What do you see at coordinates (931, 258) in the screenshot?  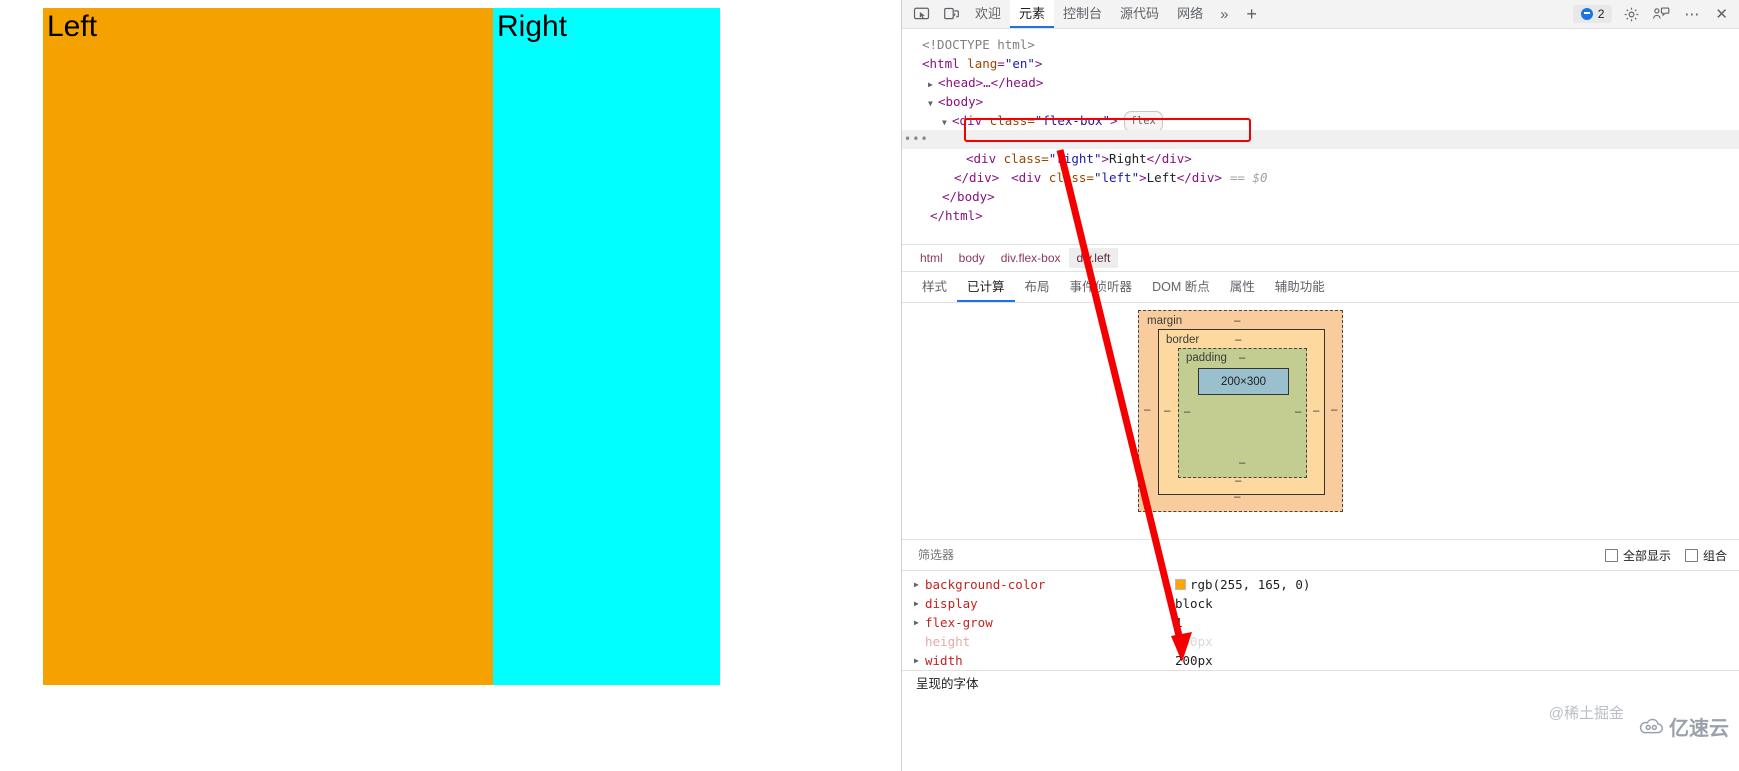 I see `breadcrumb-item-html: html` at bounding box center [931, 258].